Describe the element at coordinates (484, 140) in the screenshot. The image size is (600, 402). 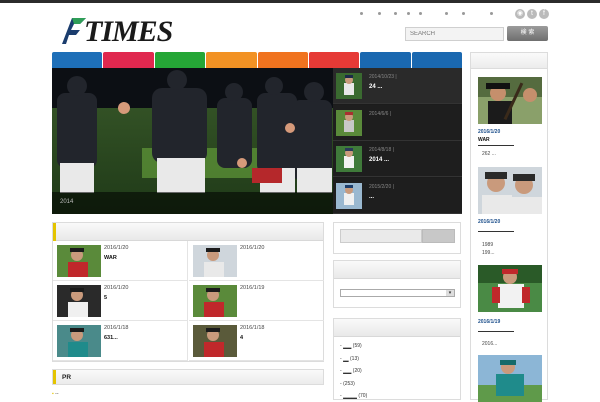
I see `sidebar-title: WAR` at that location.